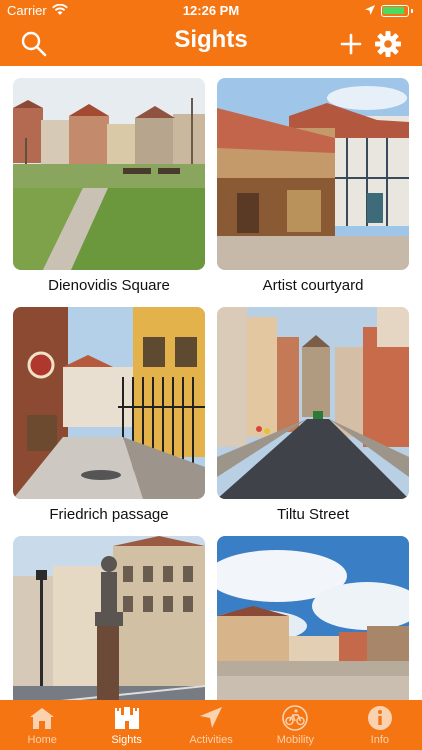  Describe the element at coordinates (313, 514) in the screenshot. I see `sight-name: Tiltu Street` at that location.